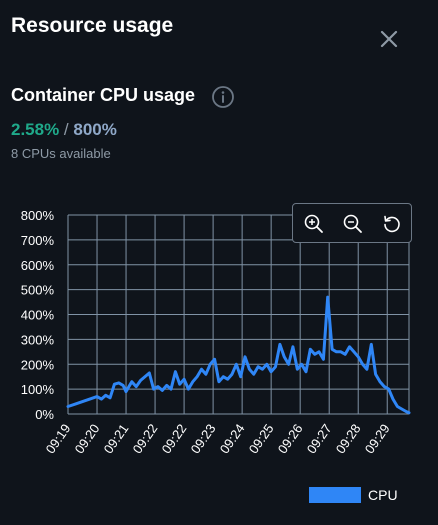 This screenshot has width=438, height=525. Describe the element at coordinates (203, 438) in the screenshot. I see `x-tick-label: 09:23` at that location.